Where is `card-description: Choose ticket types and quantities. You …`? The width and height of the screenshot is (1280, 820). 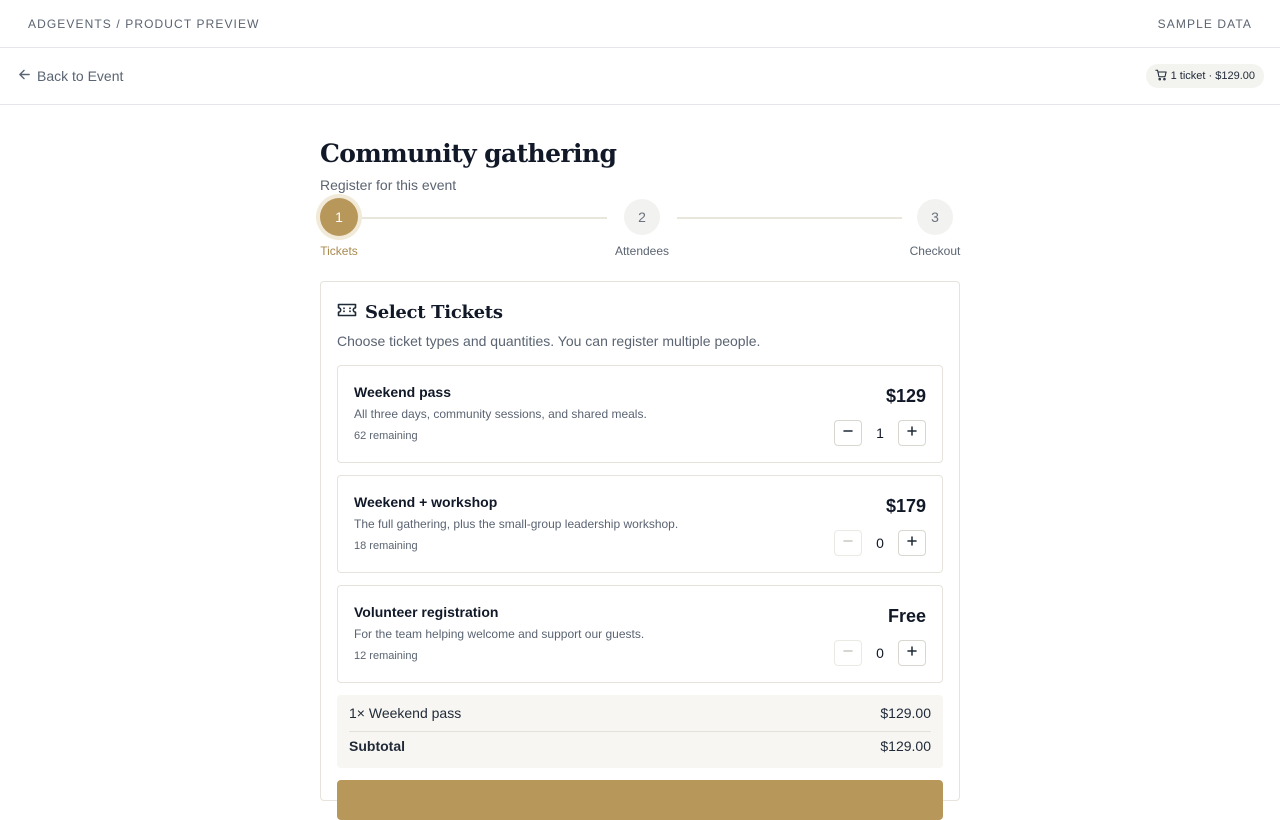 card-description: Choose ticket types and quantities. You … is located at coordinates (549, 341).